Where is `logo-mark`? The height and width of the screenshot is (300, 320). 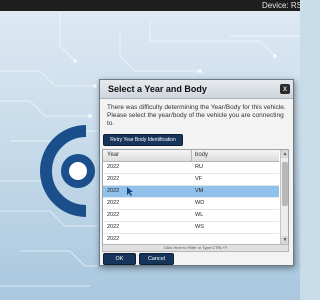
logo-mark is located at coordinates (67, 171).